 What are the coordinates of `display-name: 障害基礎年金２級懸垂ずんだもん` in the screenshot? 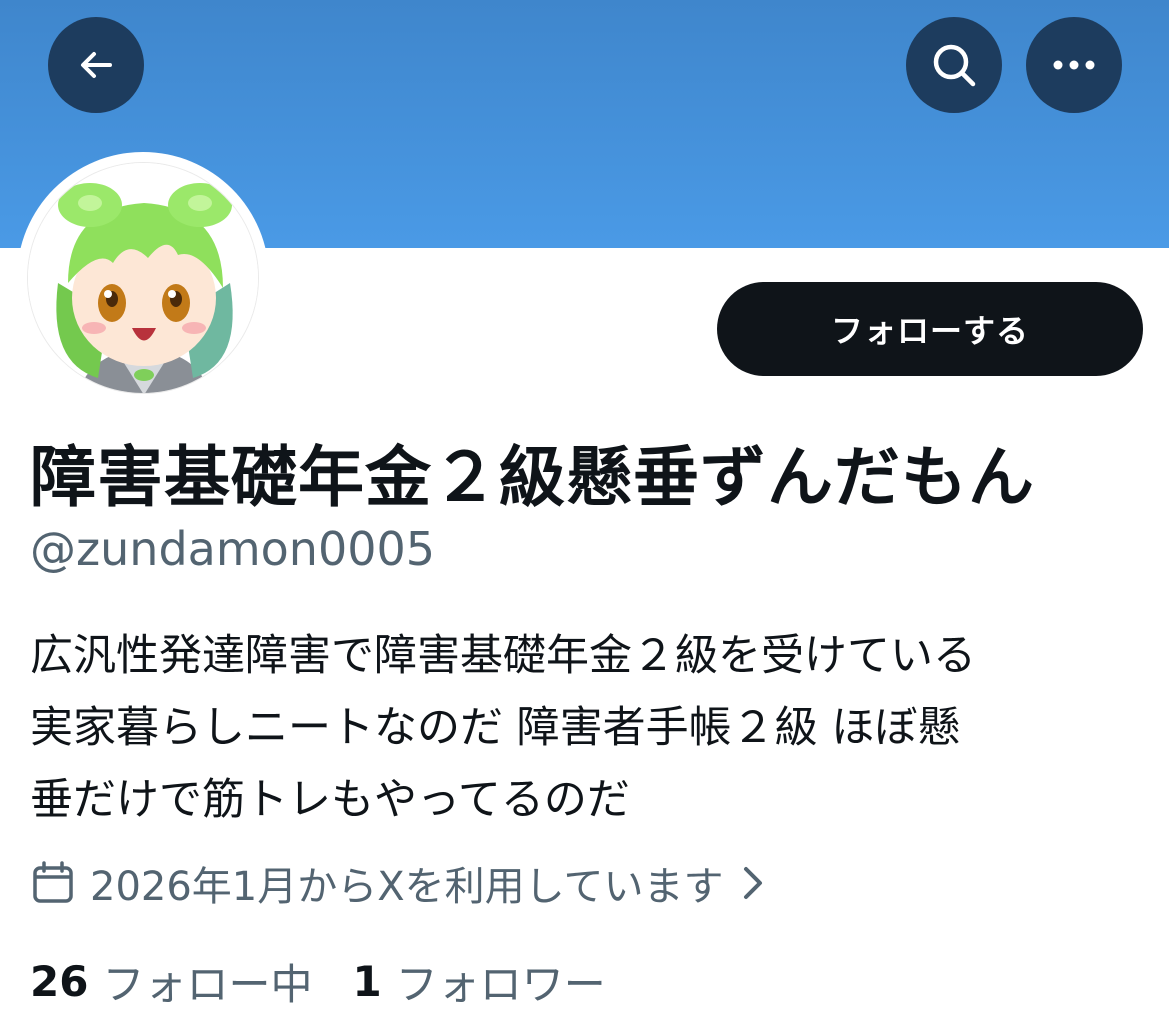 It's located at (532, 477).